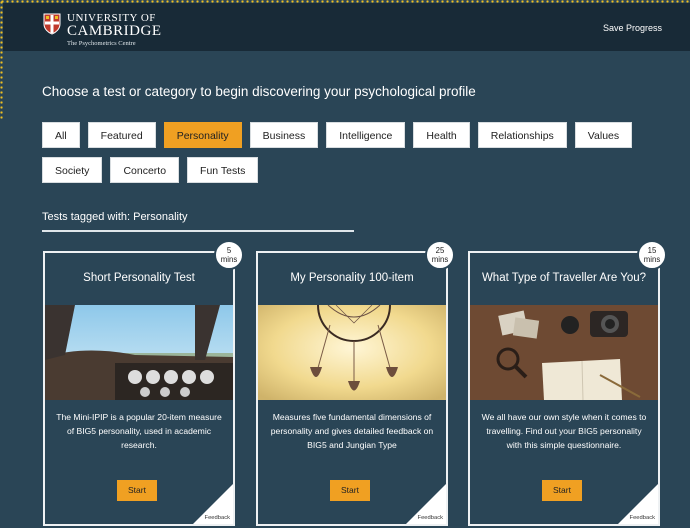  What do you see at coordinates (139, 278) in the screenshot?
I see `card-title: Short Personality Test` at bounding box center [139, 278].